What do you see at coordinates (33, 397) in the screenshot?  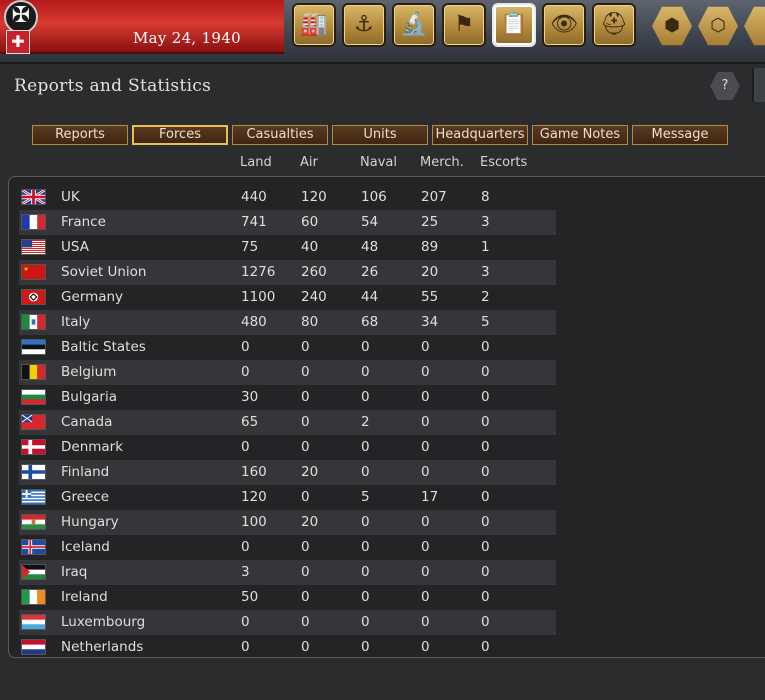 I see `bulgaria-flag-icon` at bounding box center [33, 397].